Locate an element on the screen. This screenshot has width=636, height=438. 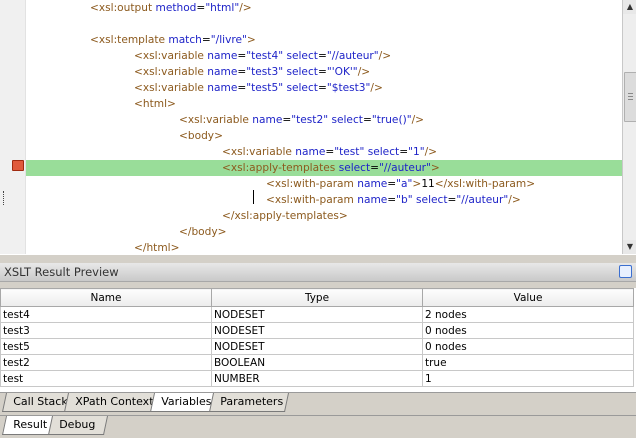
code-line: </xsl:apply-templates> is located at coordinates (324, 216).